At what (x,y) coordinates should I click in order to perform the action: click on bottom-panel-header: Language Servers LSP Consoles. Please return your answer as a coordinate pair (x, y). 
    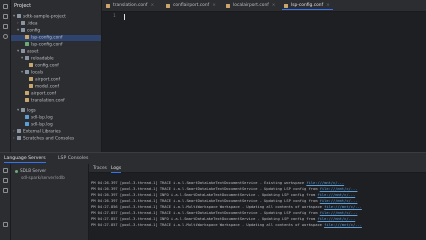
    Looking at the image, I should click on (213, 158).